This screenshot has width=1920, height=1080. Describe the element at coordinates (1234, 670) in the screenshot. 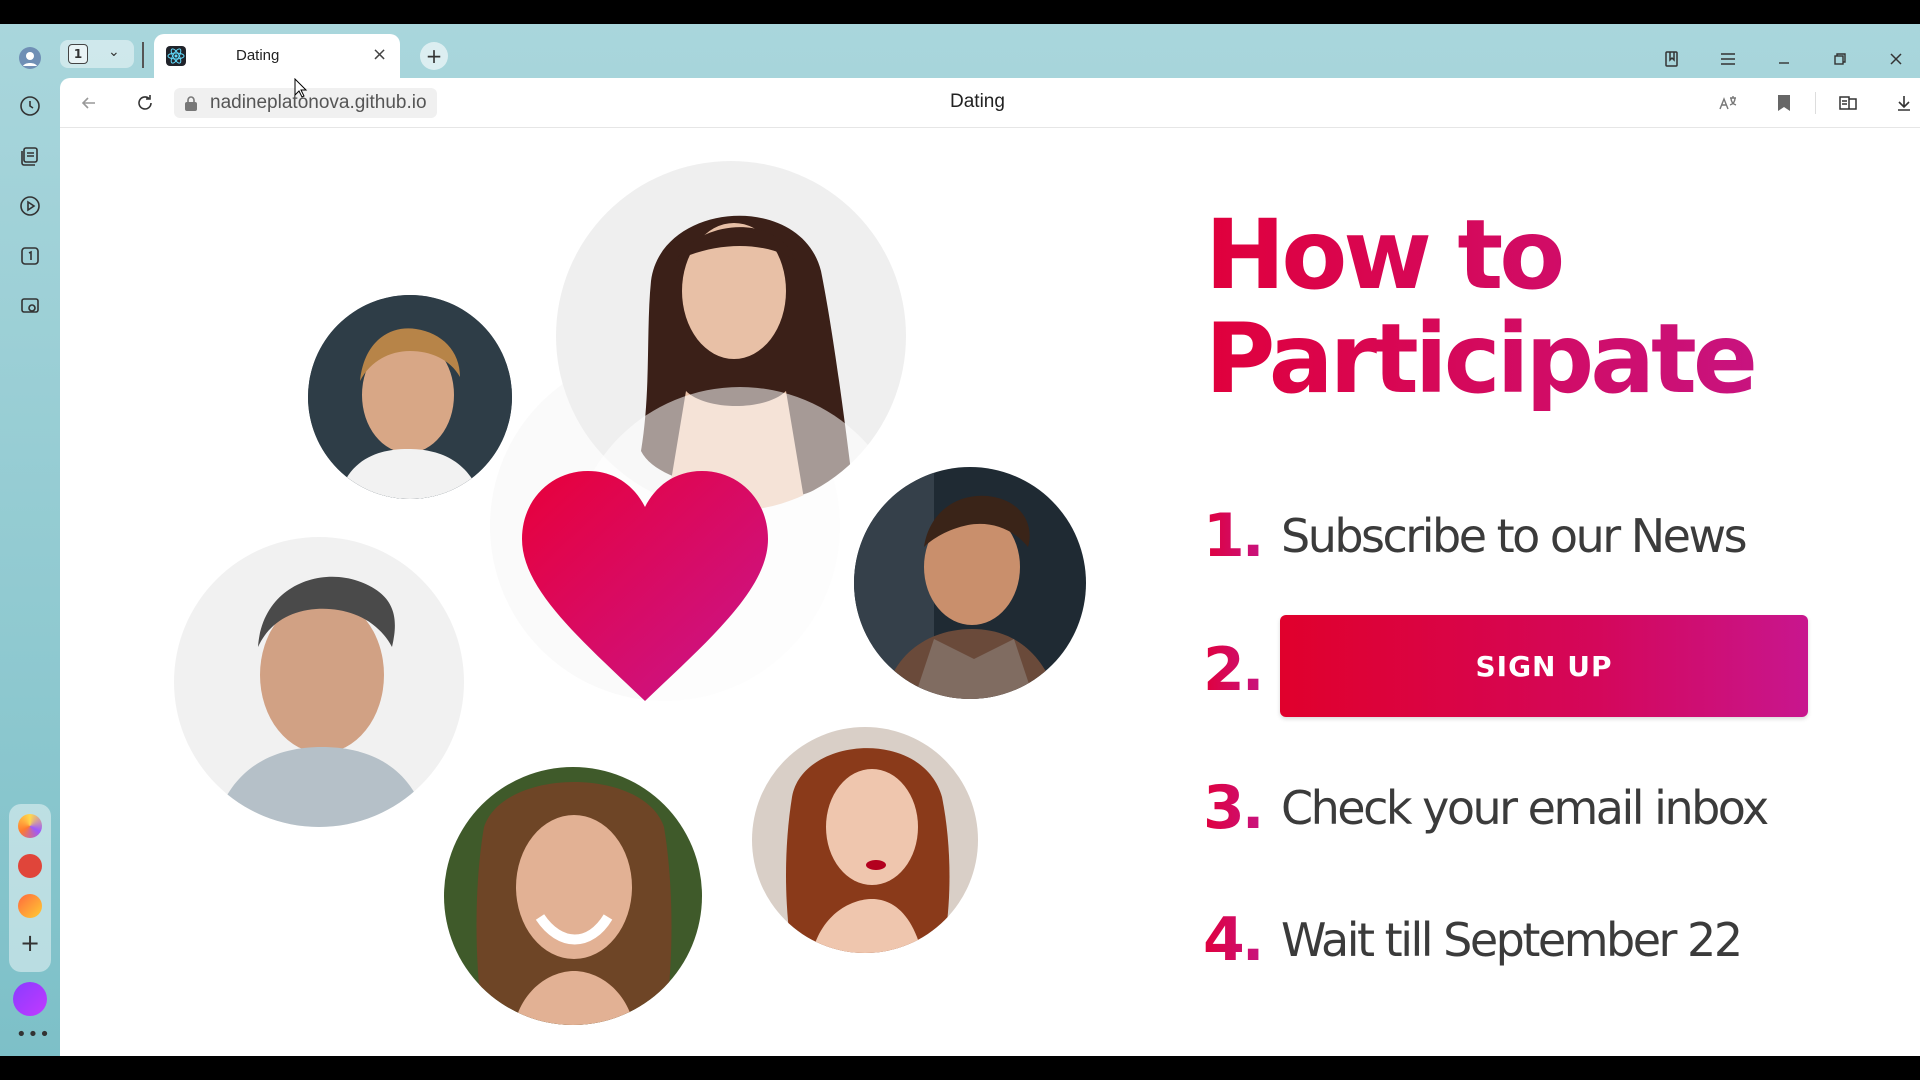

I see `step-number: 2.` at that location.